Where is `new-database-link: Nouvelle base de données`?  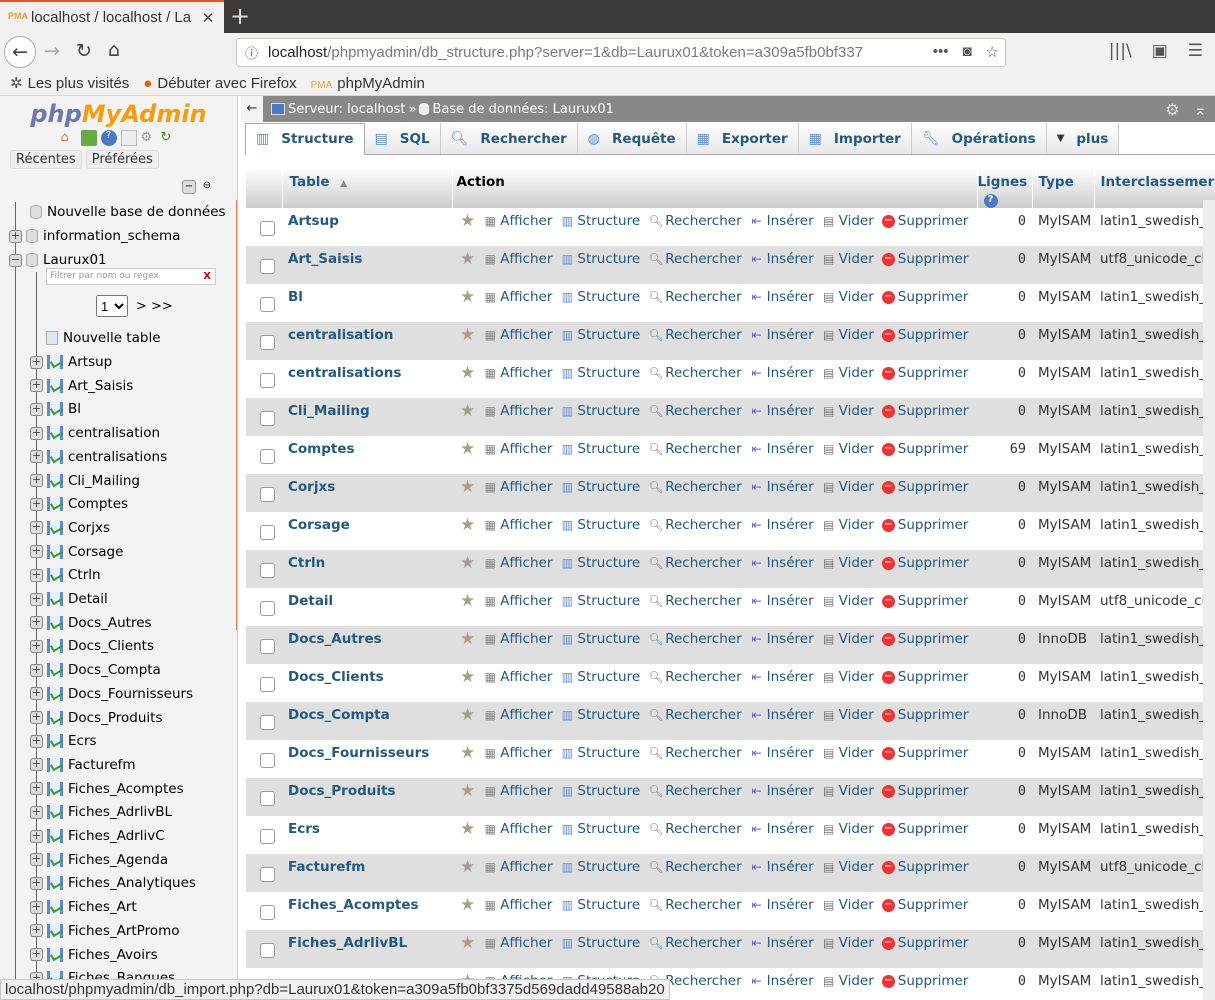 new-database-link: Nouvelle base de données is located at coordinates (128, 212).